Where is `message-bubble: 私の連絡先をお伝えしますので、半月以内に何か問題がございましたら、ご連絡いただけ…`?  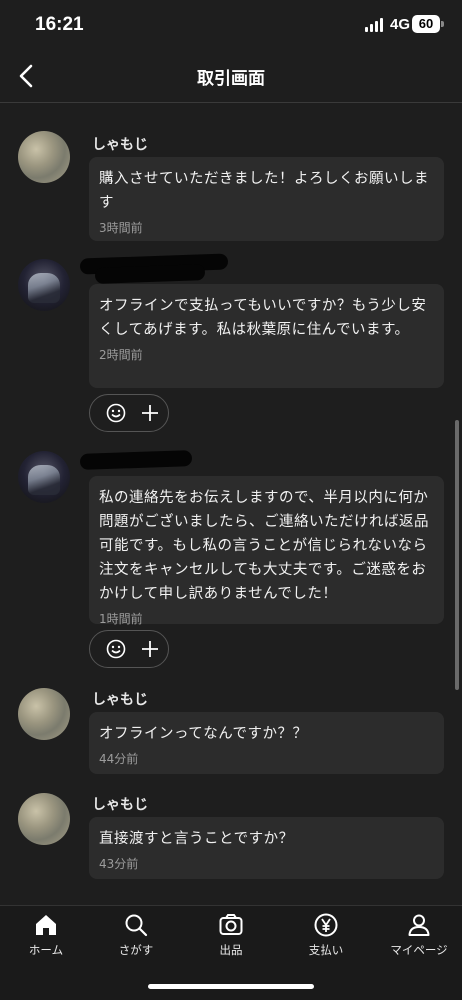 message-bubble: 私の連絡先をお伝えしますので、半月以内に何か問題がございましたら、ご連絡いただけ… is located at coordinates (266, 551).